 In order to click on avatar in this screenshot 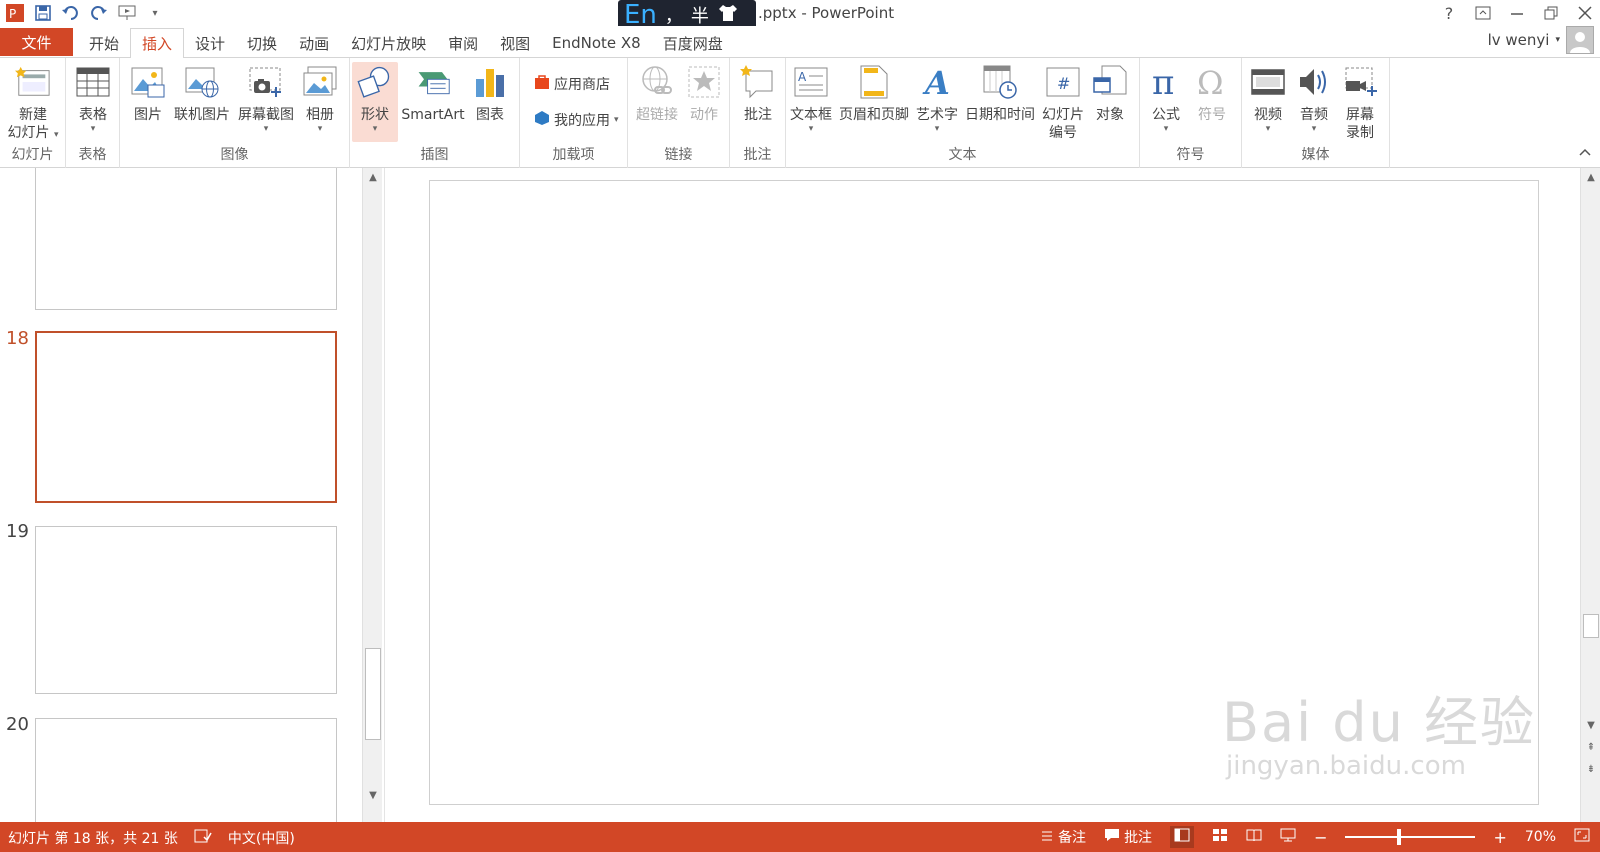, I will do `click(1580, 40)`.